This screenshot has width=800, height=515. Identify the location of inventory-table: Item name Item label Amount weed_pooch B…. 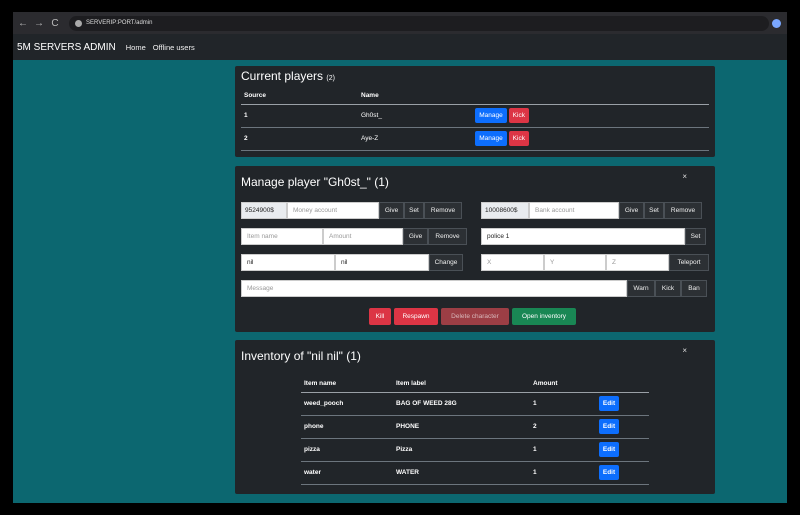
(475, 430).